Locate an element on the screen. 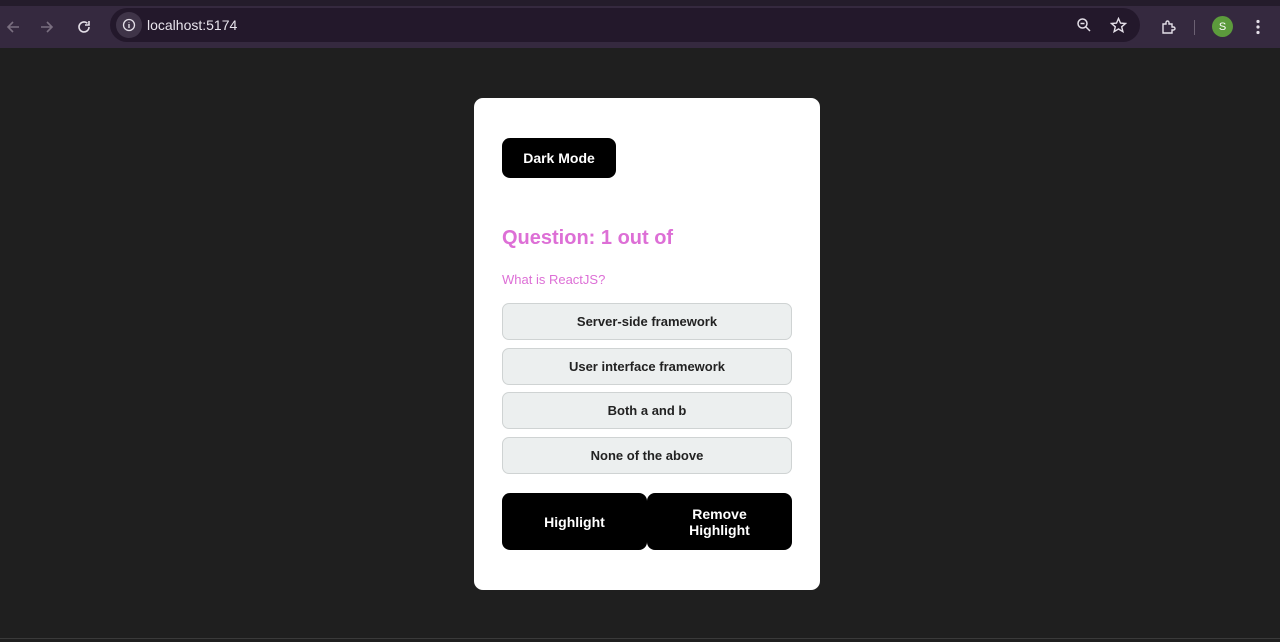  highlight-button: Highlight is located at coordinates (574, 521).